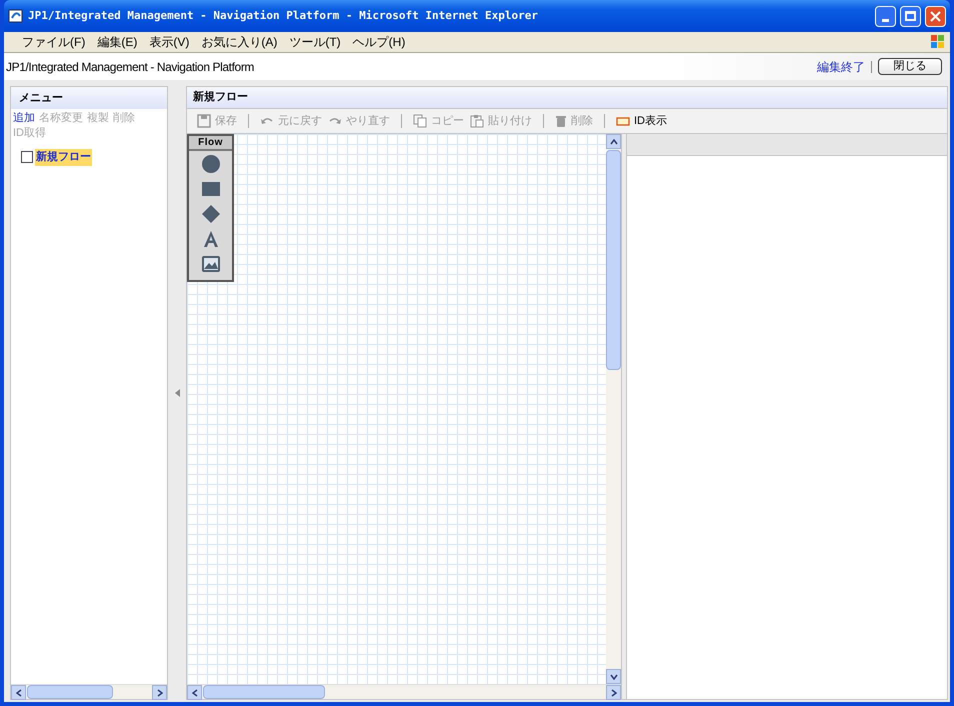 Image resolution: width=954 pixels, height=706 pixels. What do you see at coordinates (283, 16) in the screenshot?
I see `window-title: JP1/Integrated Management - Navigation Platform - Microsoft Internet Explorer` at bounding box center [283, 16].